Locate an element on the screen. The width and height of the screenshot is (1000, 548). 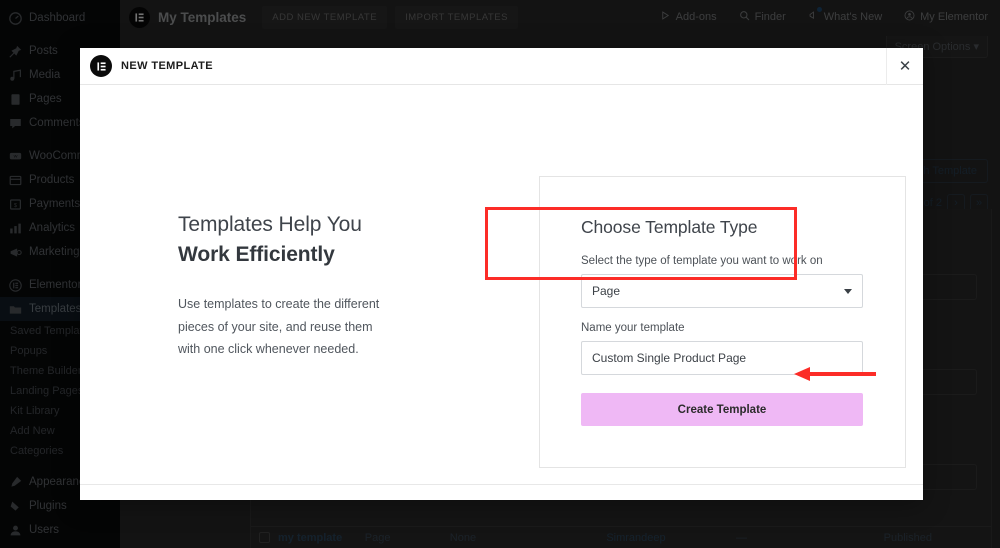
promo-heading-line2: Work Efficiently is located at coordinates (256, 254).